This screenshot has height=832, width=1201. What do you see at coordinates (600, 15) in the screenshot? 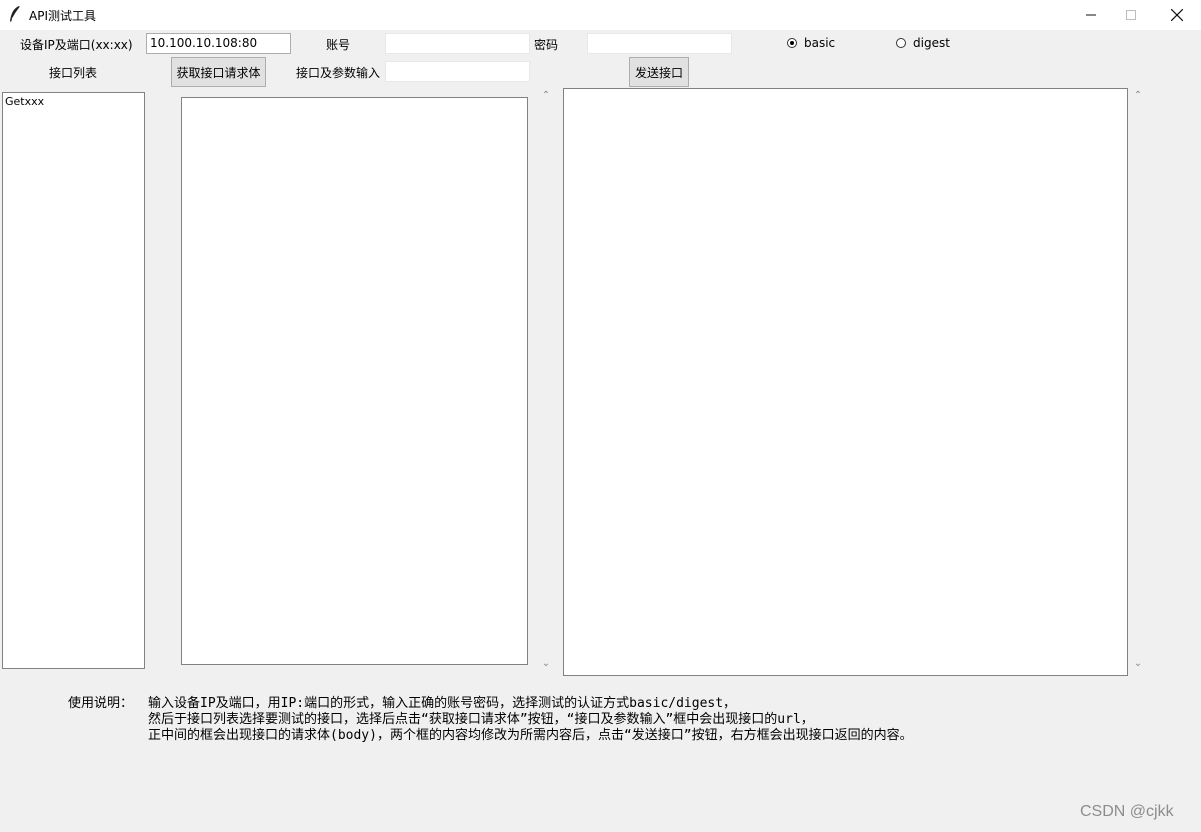
I see `title-bar` at bounding box center [600, 15].